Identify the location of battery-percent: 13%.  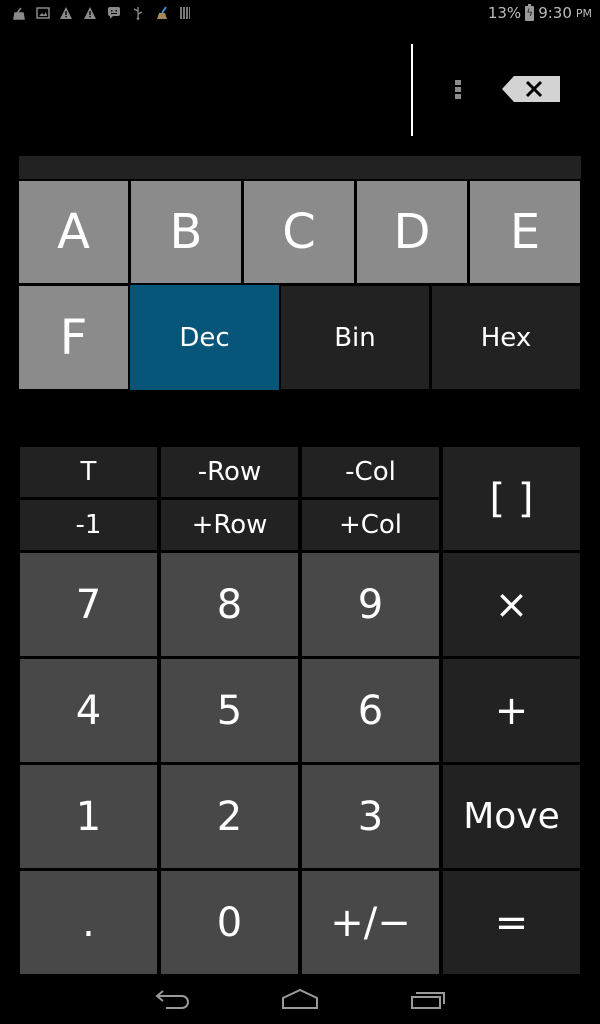
(504, 13).